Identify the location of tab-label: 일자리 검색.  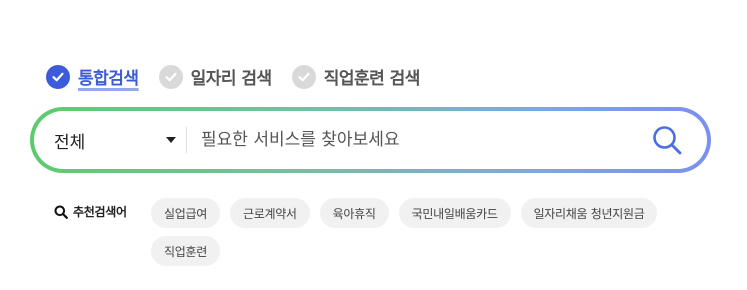
(231, 79).